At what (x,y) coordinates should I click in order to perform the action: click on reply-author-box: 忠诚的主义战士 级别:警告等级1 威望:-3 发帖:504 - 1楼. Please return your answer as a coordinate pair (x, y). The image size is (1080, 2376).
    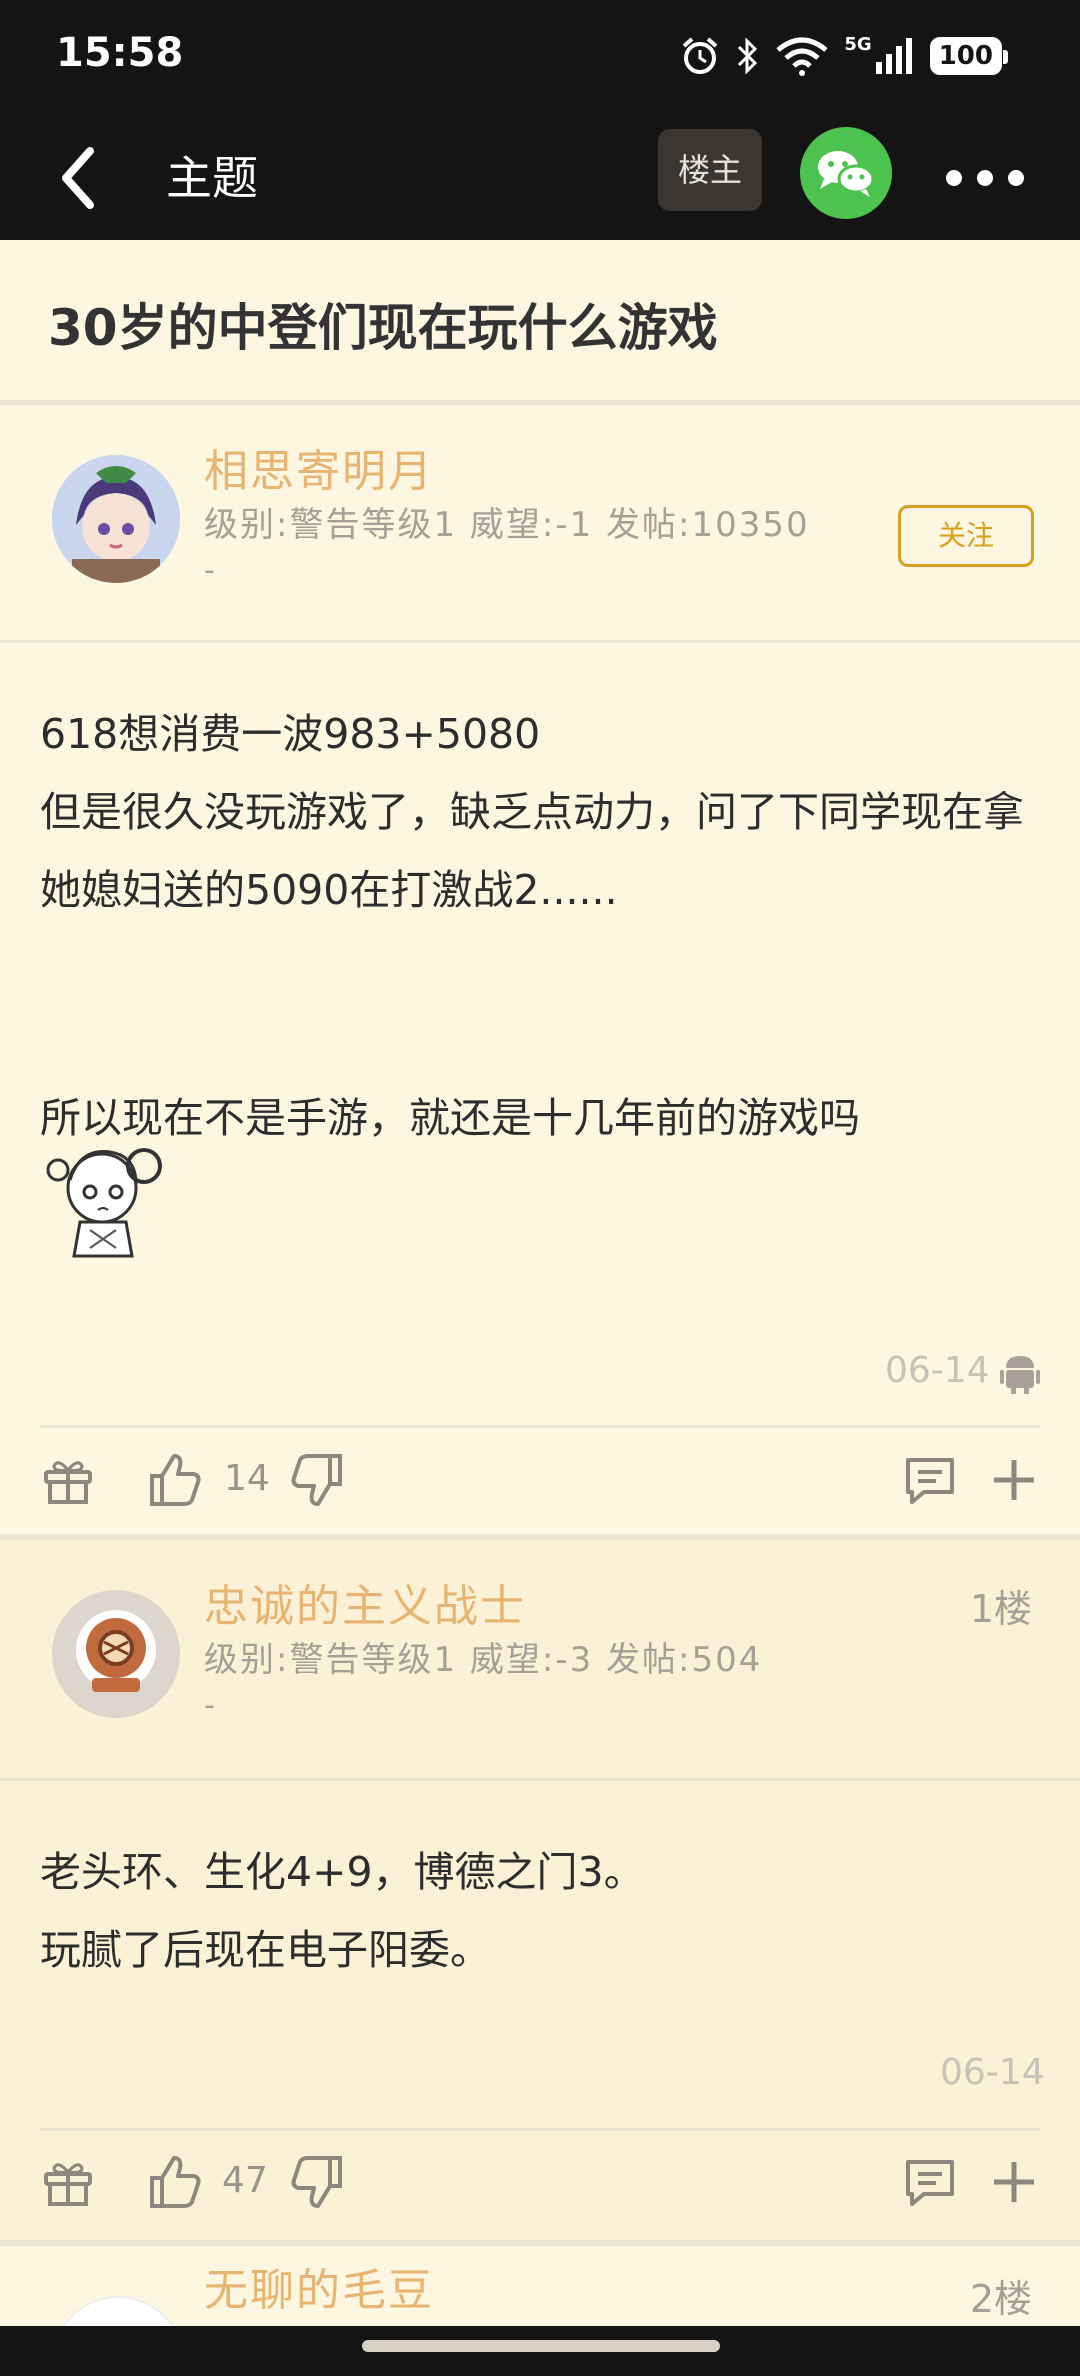
    Looking at the image, I should click on (540, 1660).